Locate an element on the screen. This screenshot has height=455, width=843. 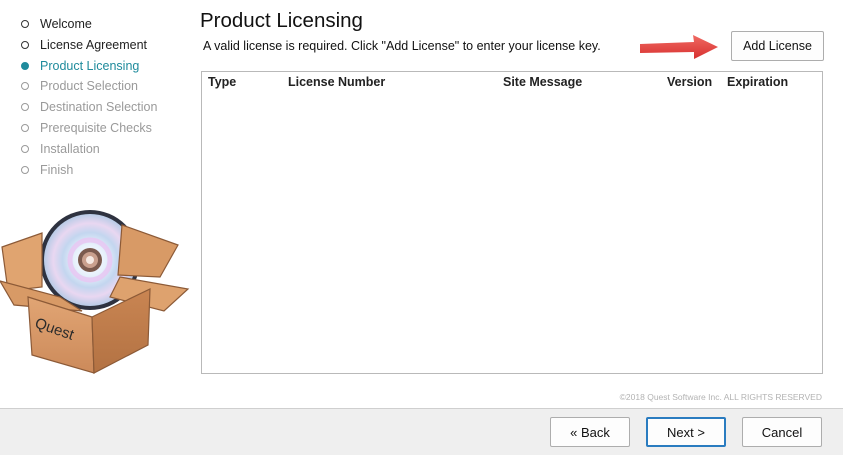
step-finish: Finish is located at coordinates (95, 170).